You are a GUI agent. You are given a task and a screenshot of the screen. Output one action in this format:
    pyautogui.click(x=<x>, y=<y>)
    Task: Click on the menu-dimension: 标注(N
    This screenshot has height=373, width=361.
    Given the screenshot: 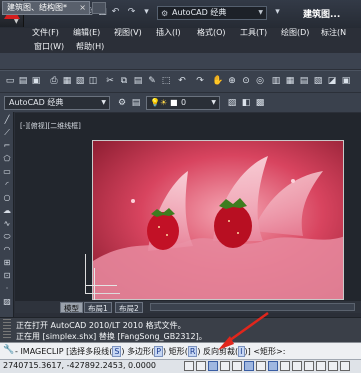 What is the action you would take?
    pyautogui.click(x=333, y=32)
    